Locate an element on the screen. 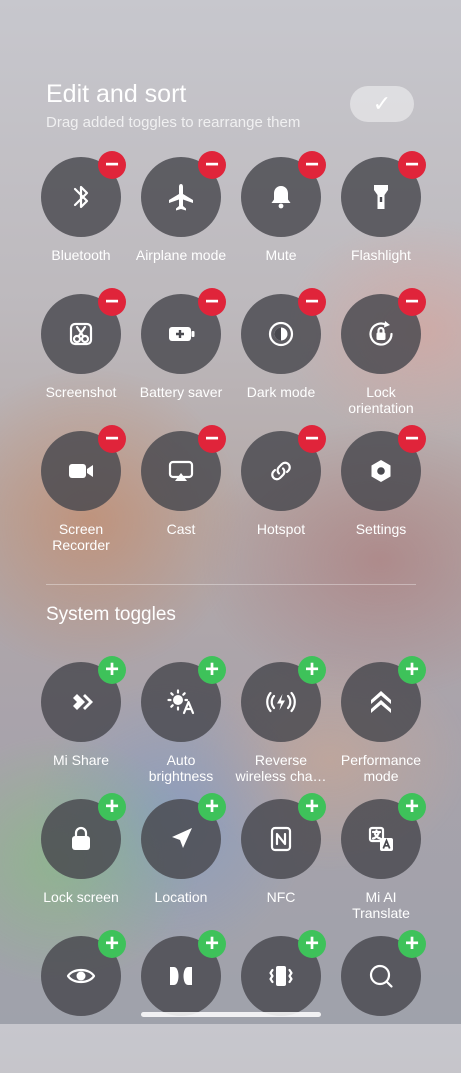 This screenshot has width=461, height=1073. check-icon: ✓ is located at coordinates (382, 103).